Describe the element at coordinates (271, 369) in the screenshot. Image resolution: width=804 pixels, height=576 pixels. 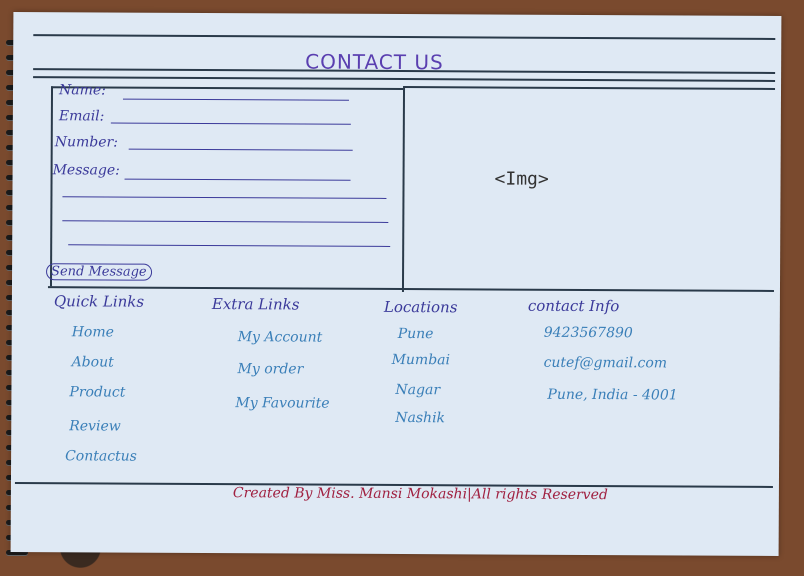
I see `extra-link-my-order: My order` at that location.